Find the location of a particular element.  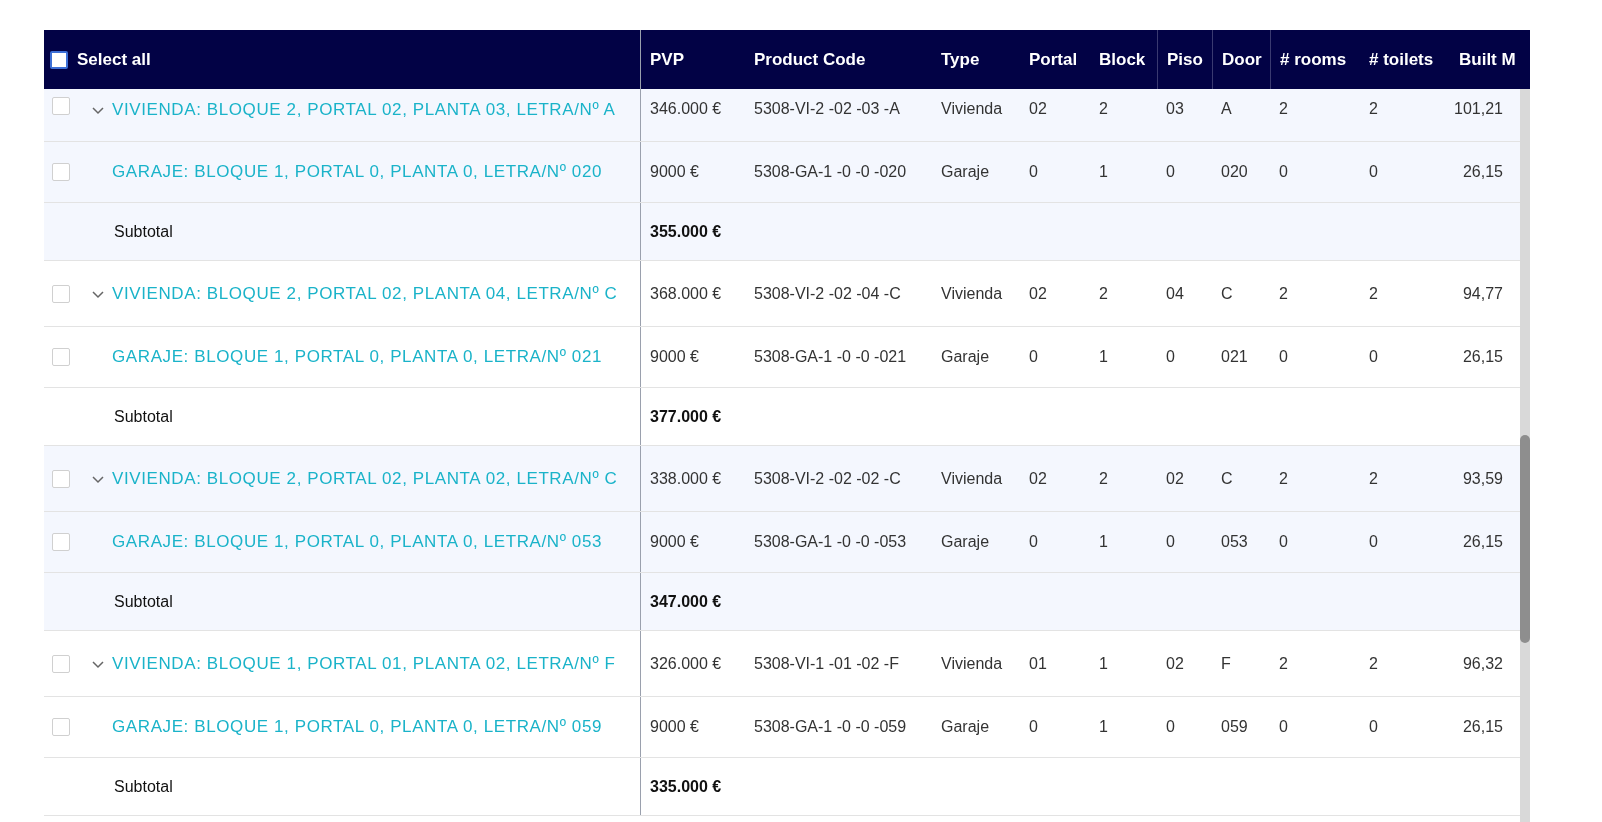

table-cell-text: 5308-GA-1 -0 -0 -020 is located at coordinates (830, 172).